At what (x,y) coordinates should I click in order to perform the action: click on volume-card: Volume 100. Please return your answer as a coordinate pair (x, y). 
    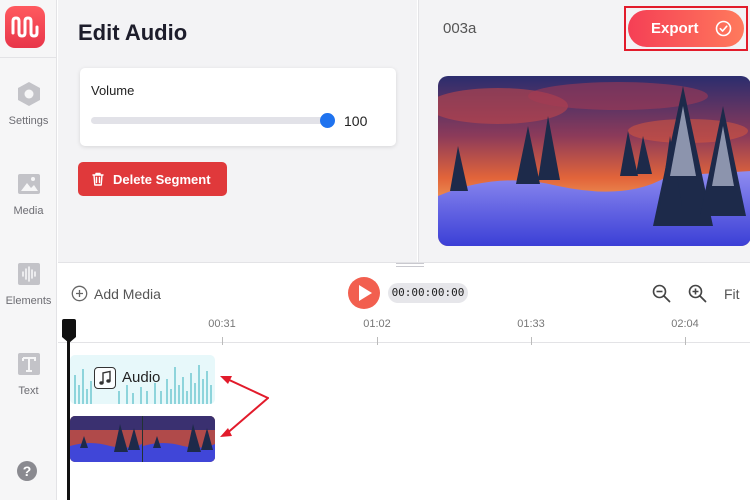
    Looking at the image, I should click on (238, 107).